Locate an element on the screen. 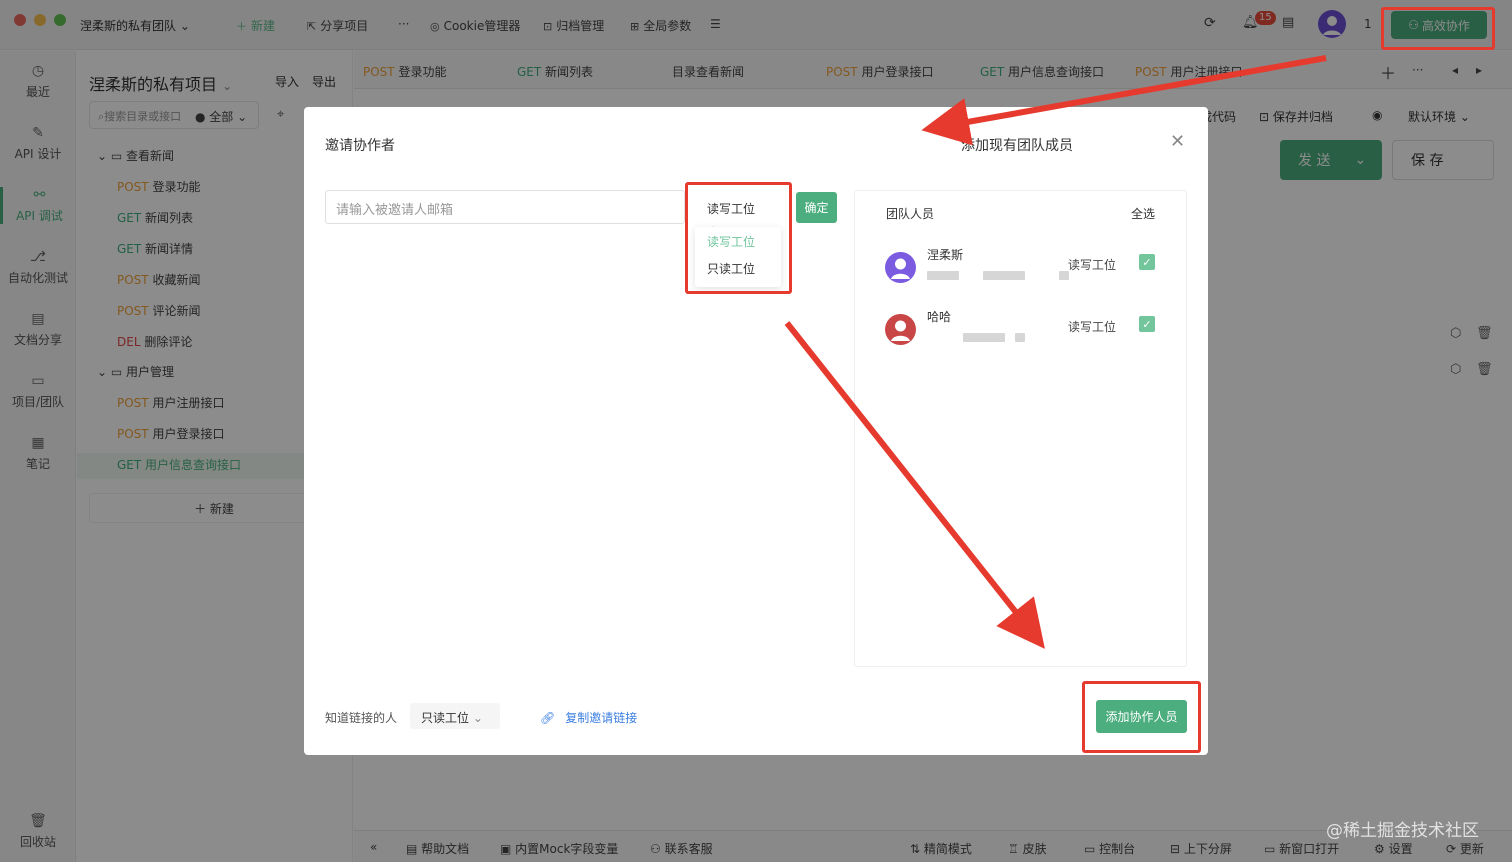 This screenshot has width=1512, height=862. arrow-to-dialog is located at coordinates (1124, 100).